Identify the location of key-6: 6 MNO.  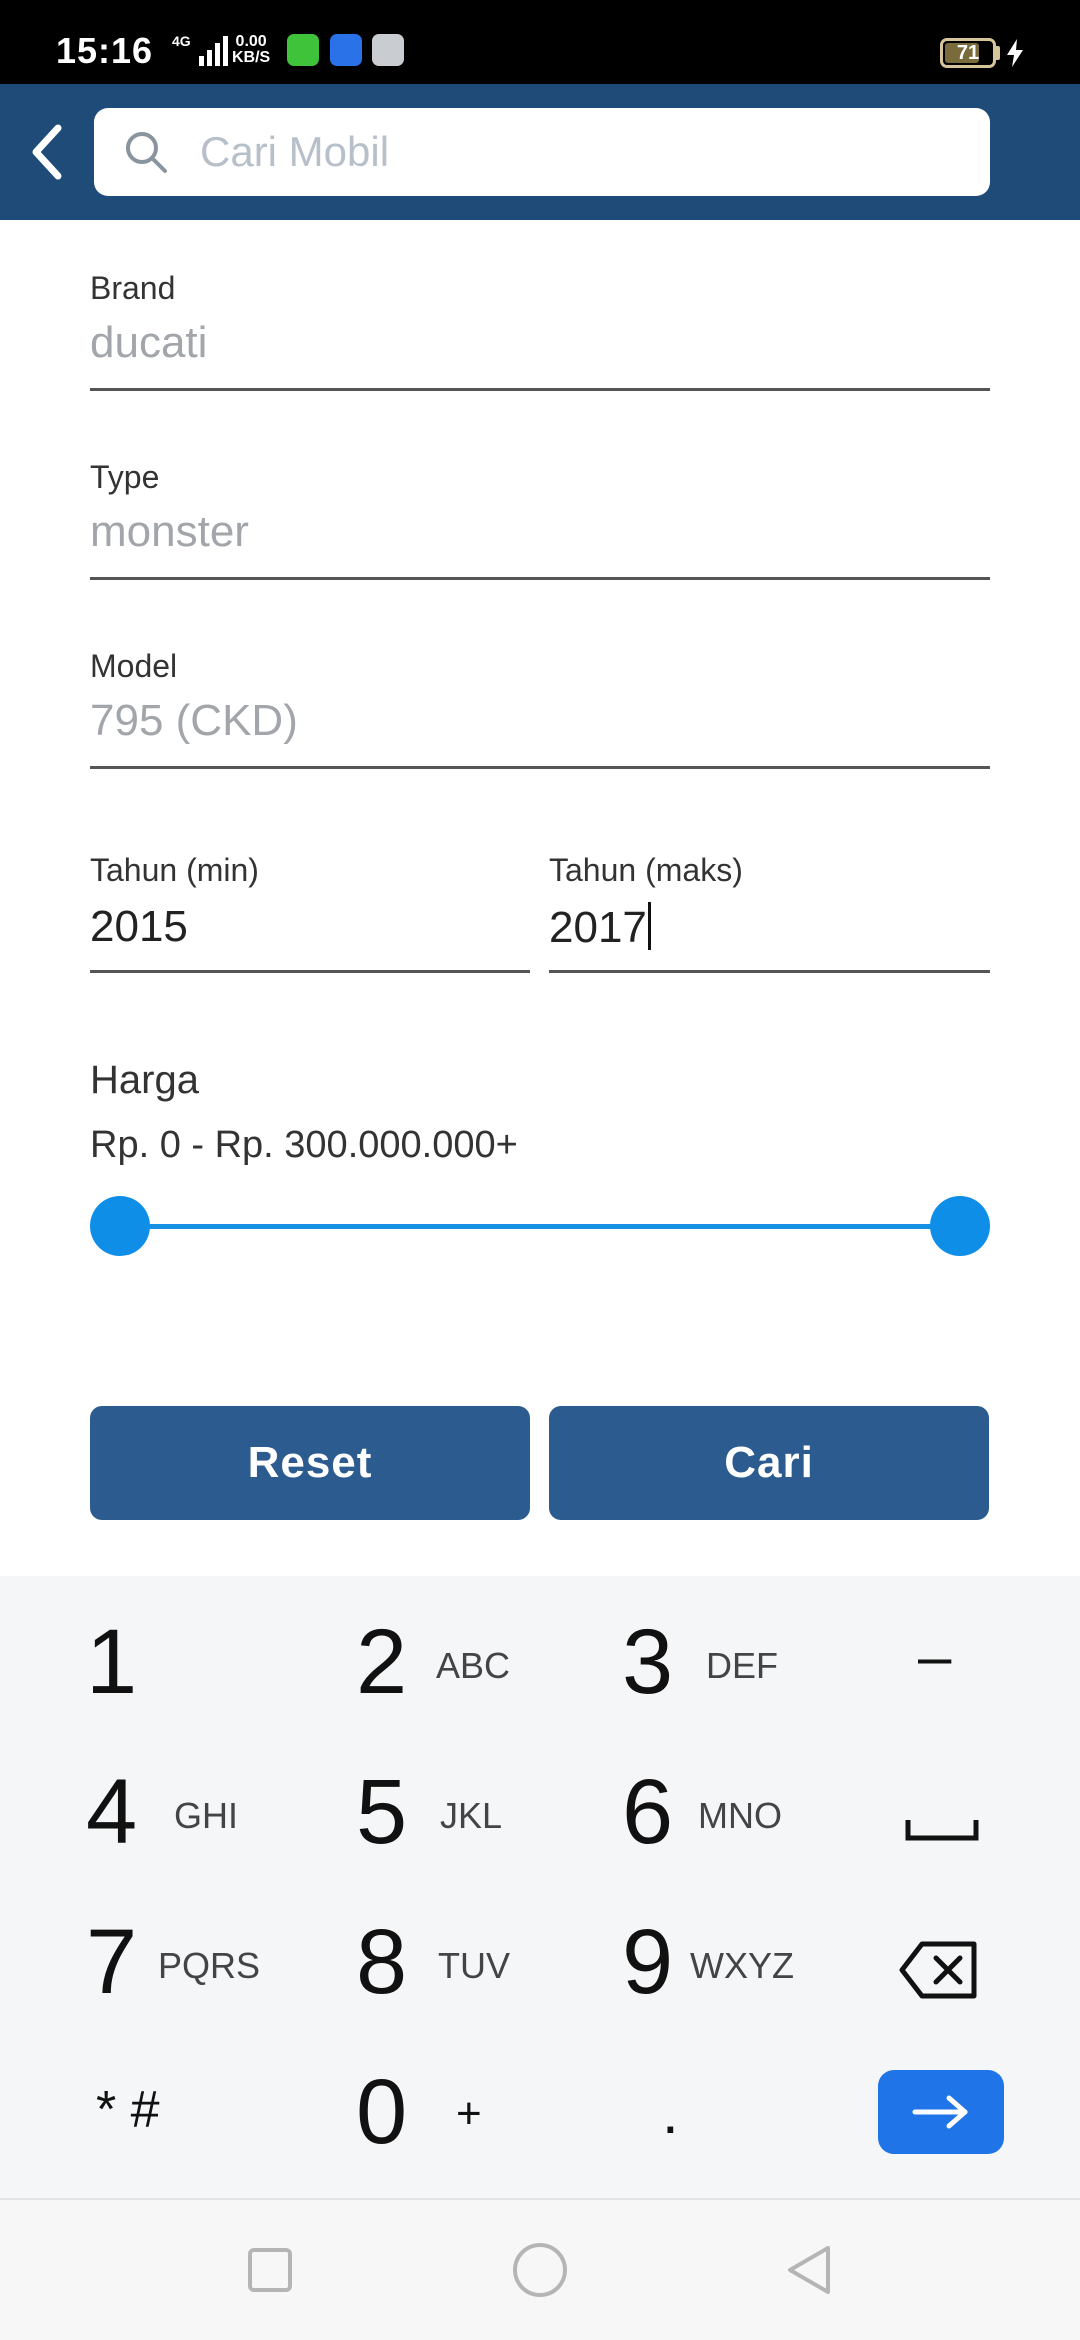
(720, 1841).